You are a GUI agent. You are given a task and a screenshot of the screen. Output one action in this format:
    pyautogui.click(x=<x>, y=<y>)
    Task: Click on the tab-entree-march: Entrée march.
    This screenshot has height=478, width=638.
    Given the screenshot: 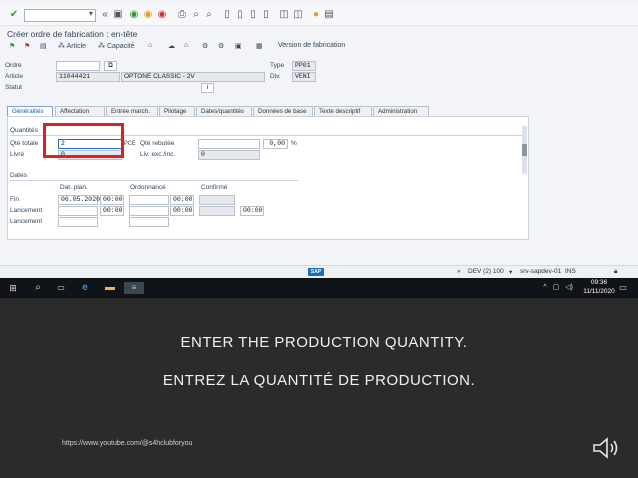 What is the action you would take?
    pyautogui.click(x=132, y=111)
    